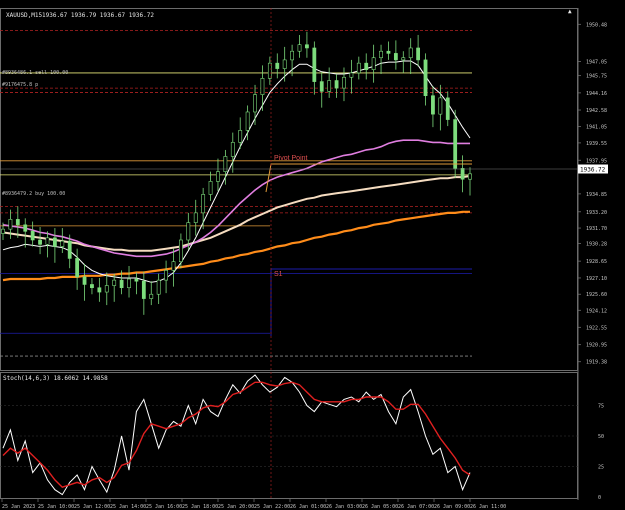  What do you see at coordinates (570, 11) in the screenshot?
I see `collapse-arrow-icon: ▲` at bounding box center [570, 11].